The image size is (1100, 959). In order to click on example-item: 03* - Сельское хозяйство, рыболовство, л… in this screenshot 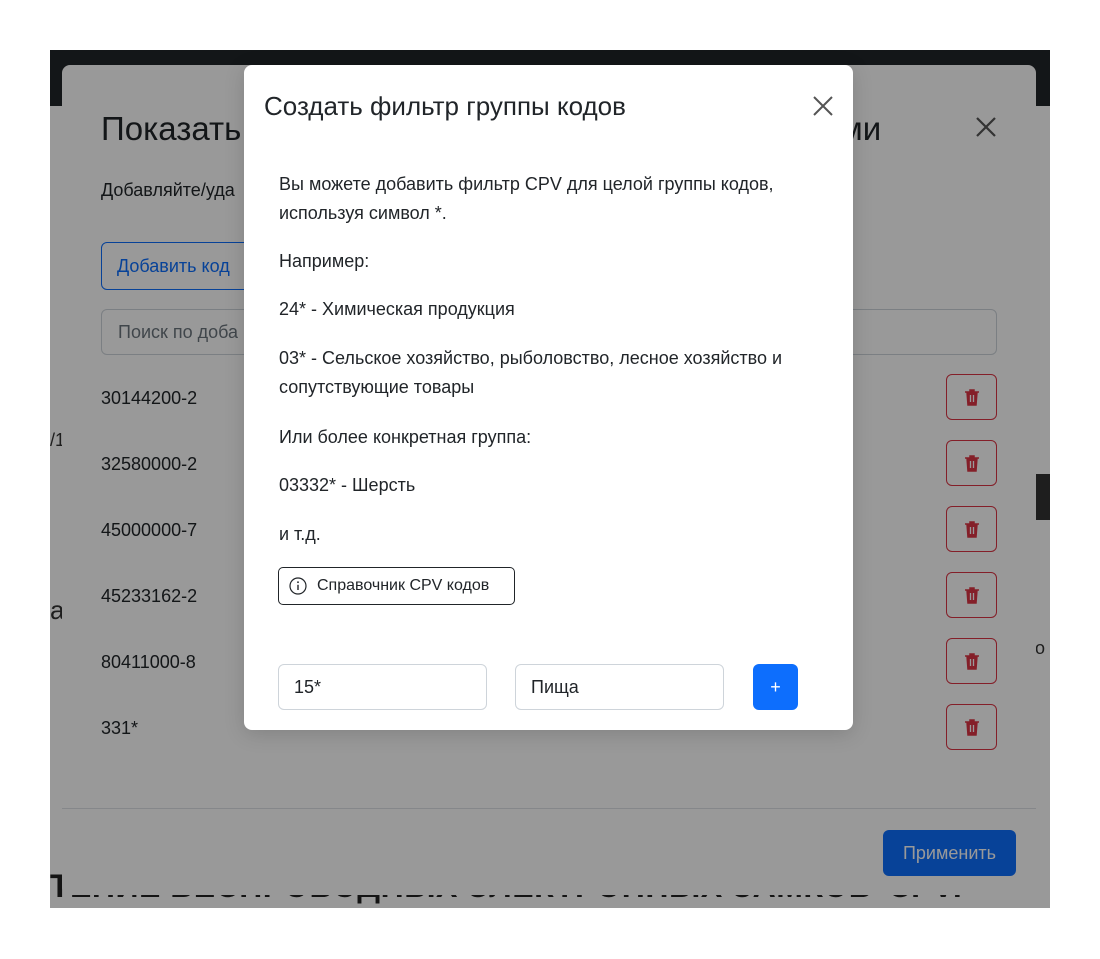, I will do `click(531, 372)`.